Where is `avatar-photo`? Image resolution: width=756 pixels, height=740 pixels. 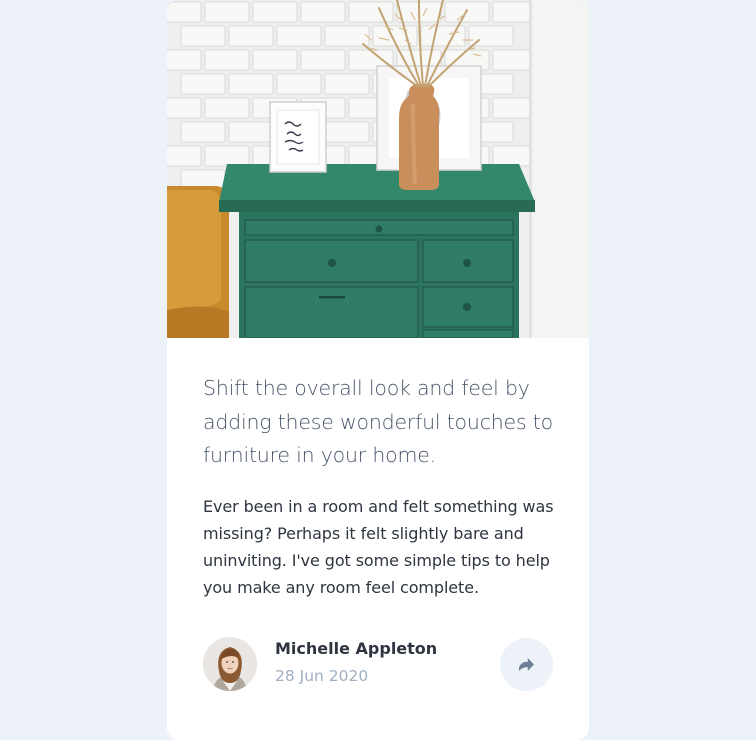 avatar-photo is located at coordinates (230, 664).